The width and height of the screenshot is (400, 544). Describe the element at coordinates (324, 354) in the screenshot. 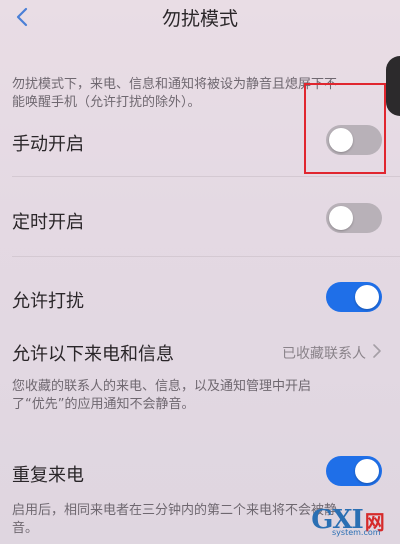

I see `allow-from-value: 已收藏联系人` at that location.